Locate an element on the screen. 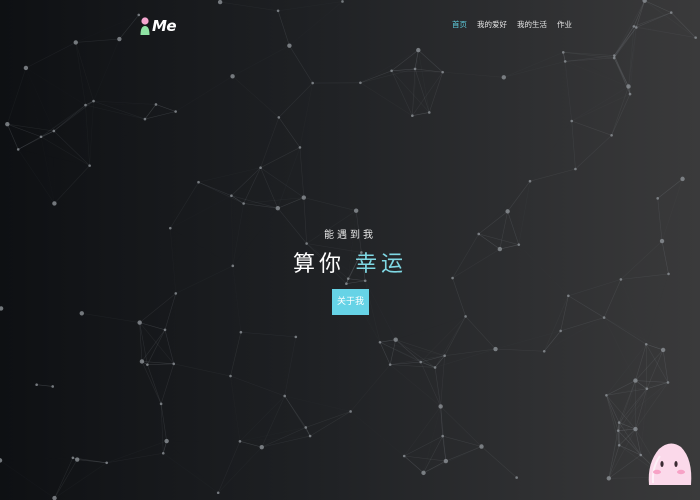  hero-title-prefix: 算你 is located at coordinates (318, 264).